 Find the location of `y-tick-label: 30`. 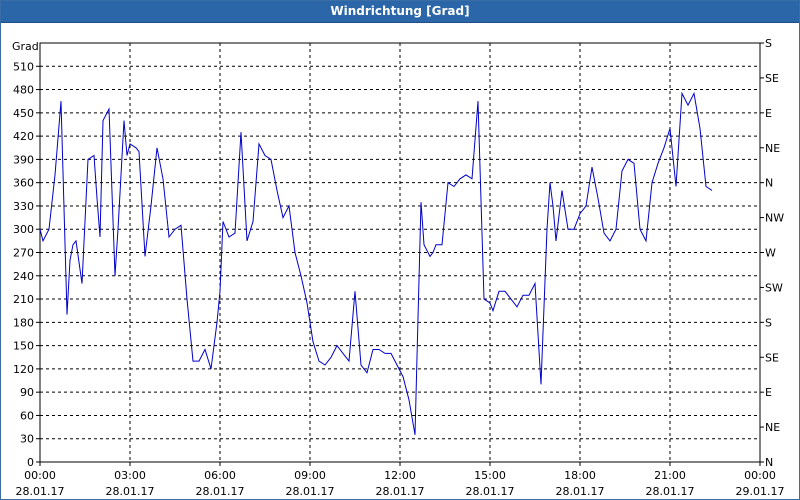

y-tick-label: 30 is located at coordinates (27, 439).